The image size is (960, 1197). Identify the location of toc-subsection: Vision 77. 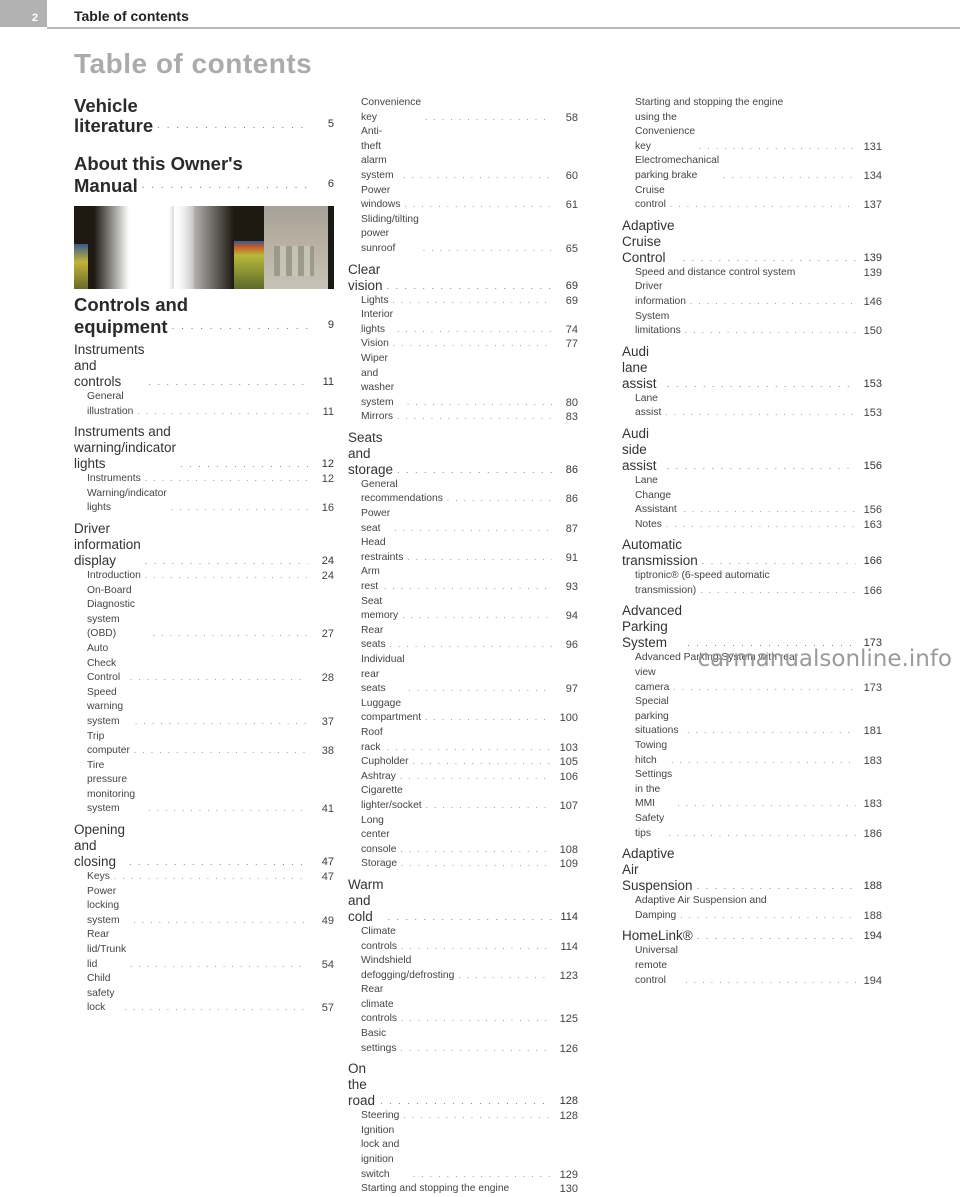
(463, 344).